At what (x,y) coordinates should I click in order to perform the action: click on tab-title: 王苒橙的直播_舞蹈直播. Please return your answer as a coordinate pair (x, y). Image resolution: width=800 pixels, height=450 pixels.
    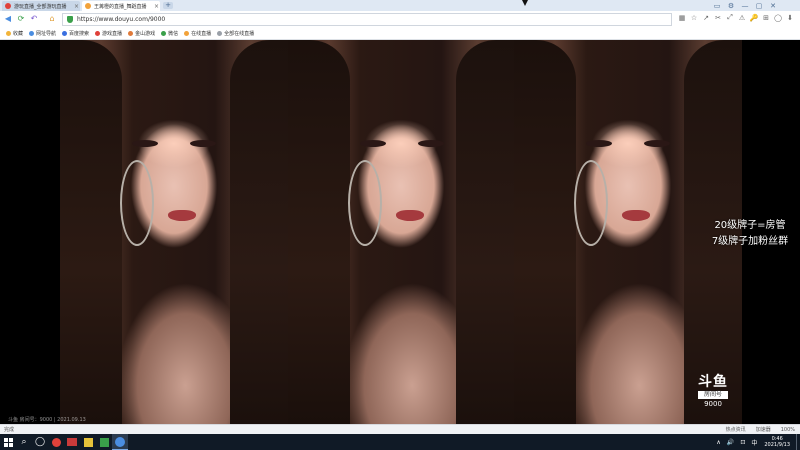
    Looking at the image, I should click on (120, 6).